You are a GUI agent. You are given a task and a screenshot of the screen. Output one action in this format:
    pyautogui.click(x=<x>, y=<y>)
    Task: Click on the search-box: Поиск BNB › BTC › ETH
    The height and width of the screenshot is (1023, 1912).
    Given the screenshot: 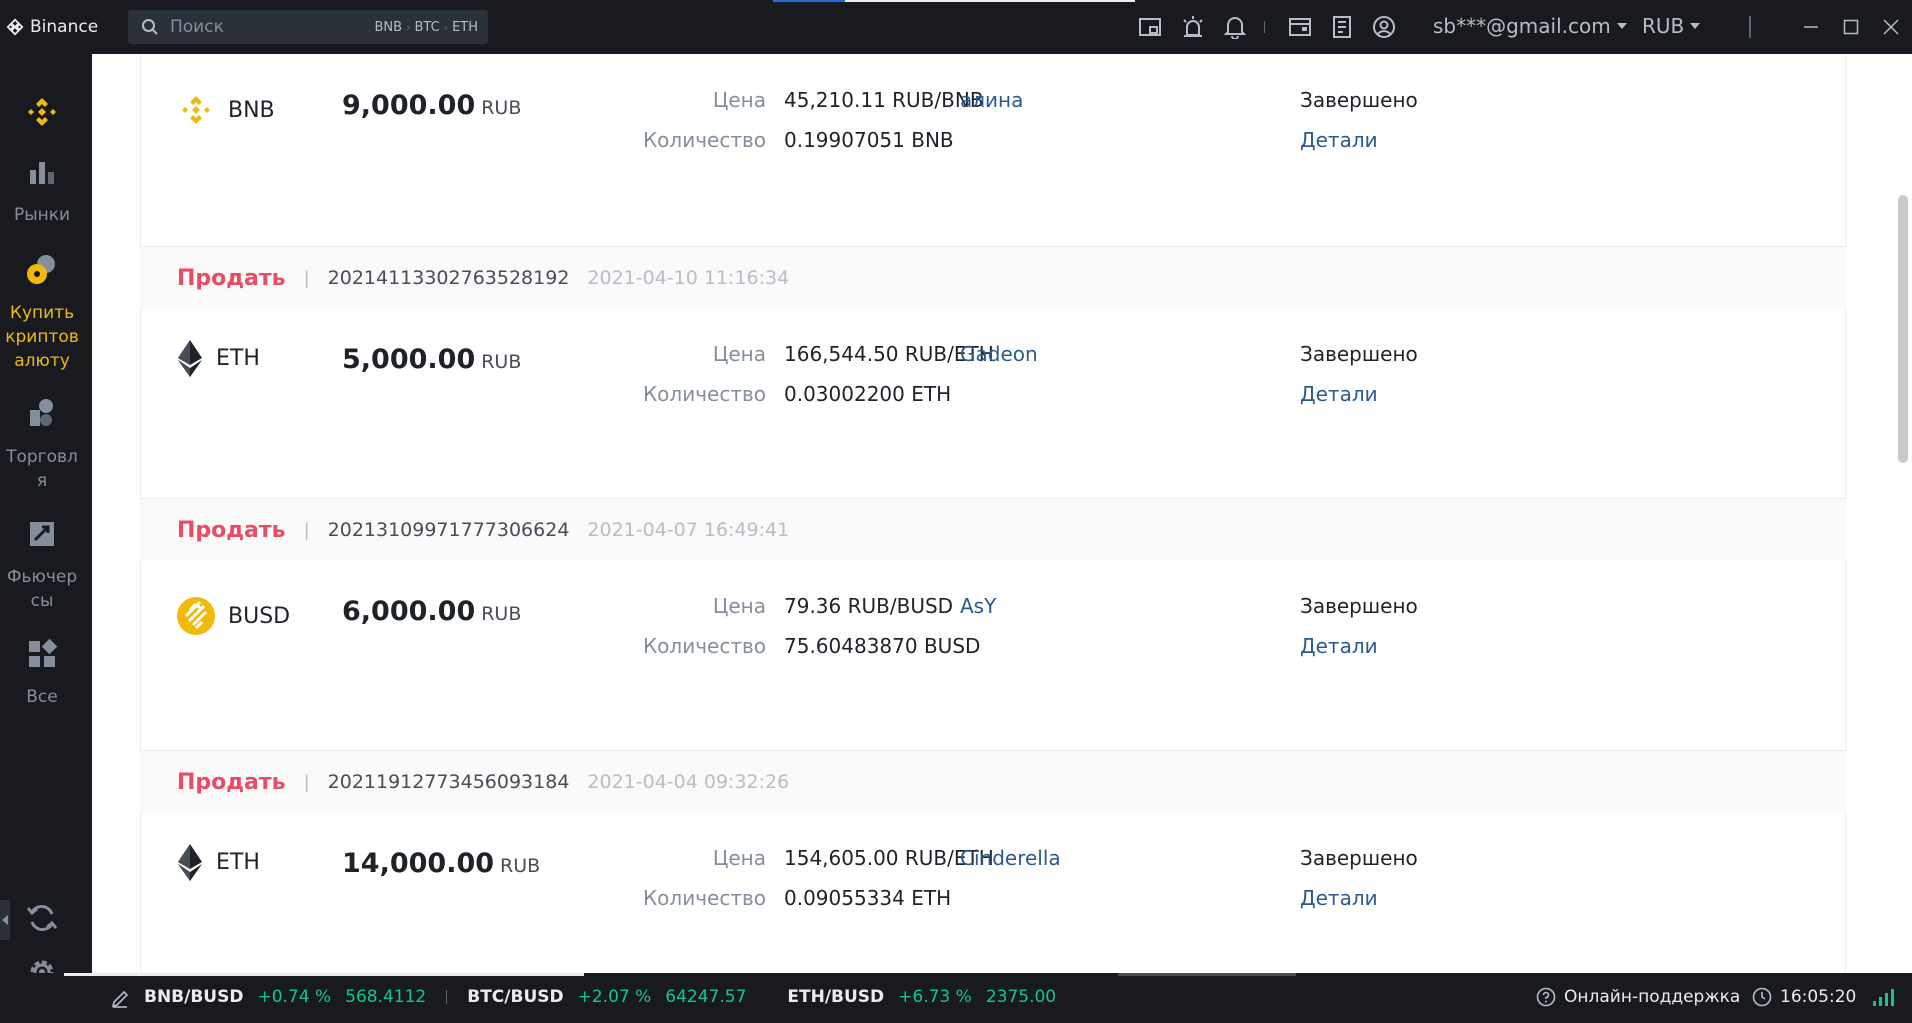 What is the action you would take?
    pyautogui.click(x=308, y=27)
    